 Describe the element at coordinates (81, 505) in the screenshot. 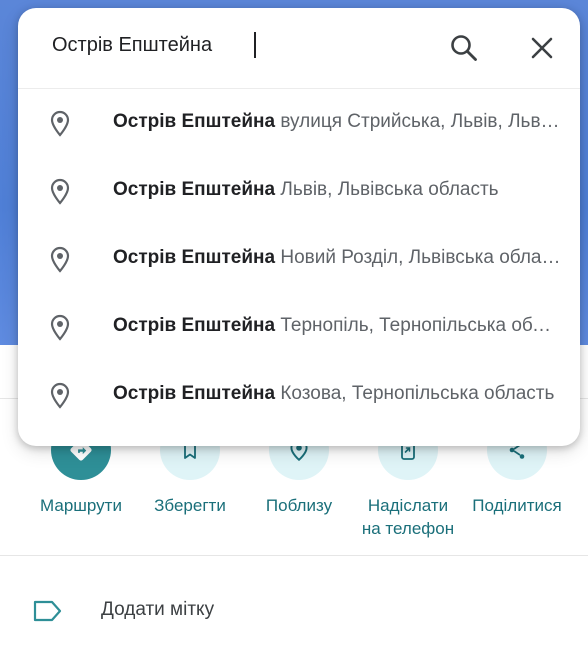

I see `directions-label: Маршрути` at that location.